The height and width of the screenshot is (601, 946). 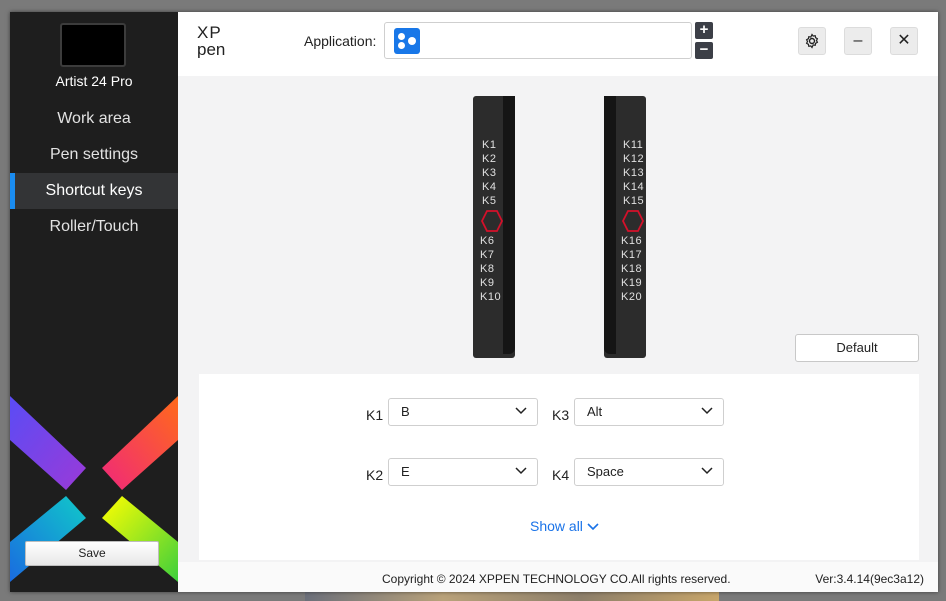 I want to click on key-label-k1: K1, so click(x=375, y=415).